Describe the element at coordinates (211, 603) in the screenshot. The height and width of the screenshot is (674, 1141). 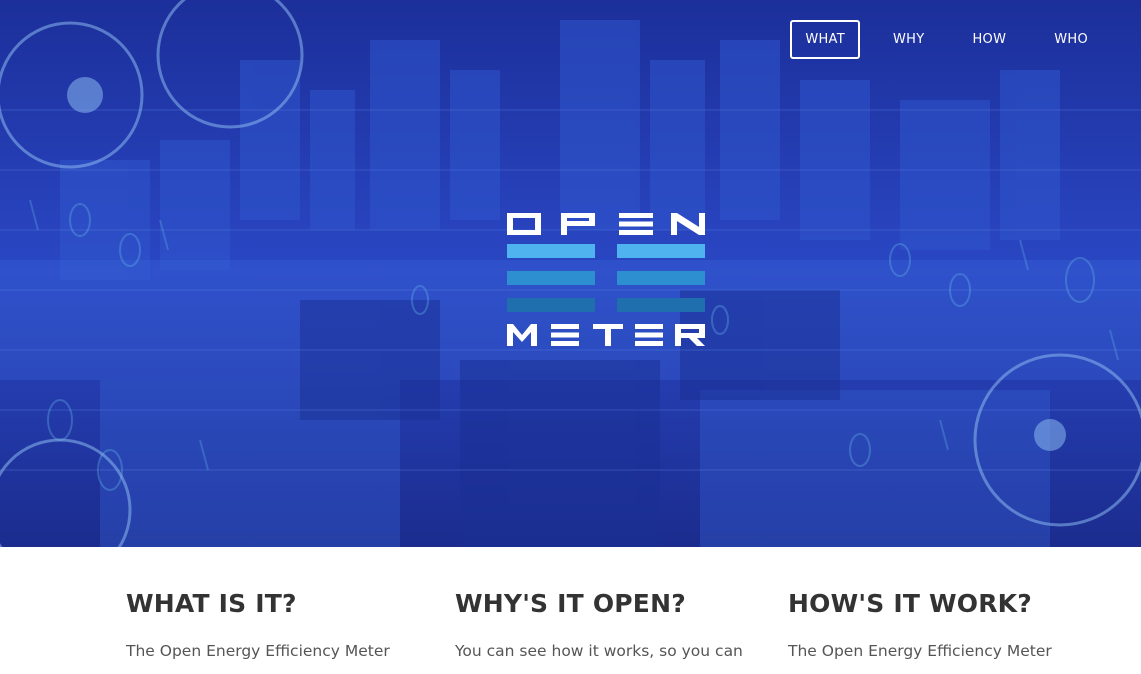
I see `what-heading: WHAT IS IT?` at that location.